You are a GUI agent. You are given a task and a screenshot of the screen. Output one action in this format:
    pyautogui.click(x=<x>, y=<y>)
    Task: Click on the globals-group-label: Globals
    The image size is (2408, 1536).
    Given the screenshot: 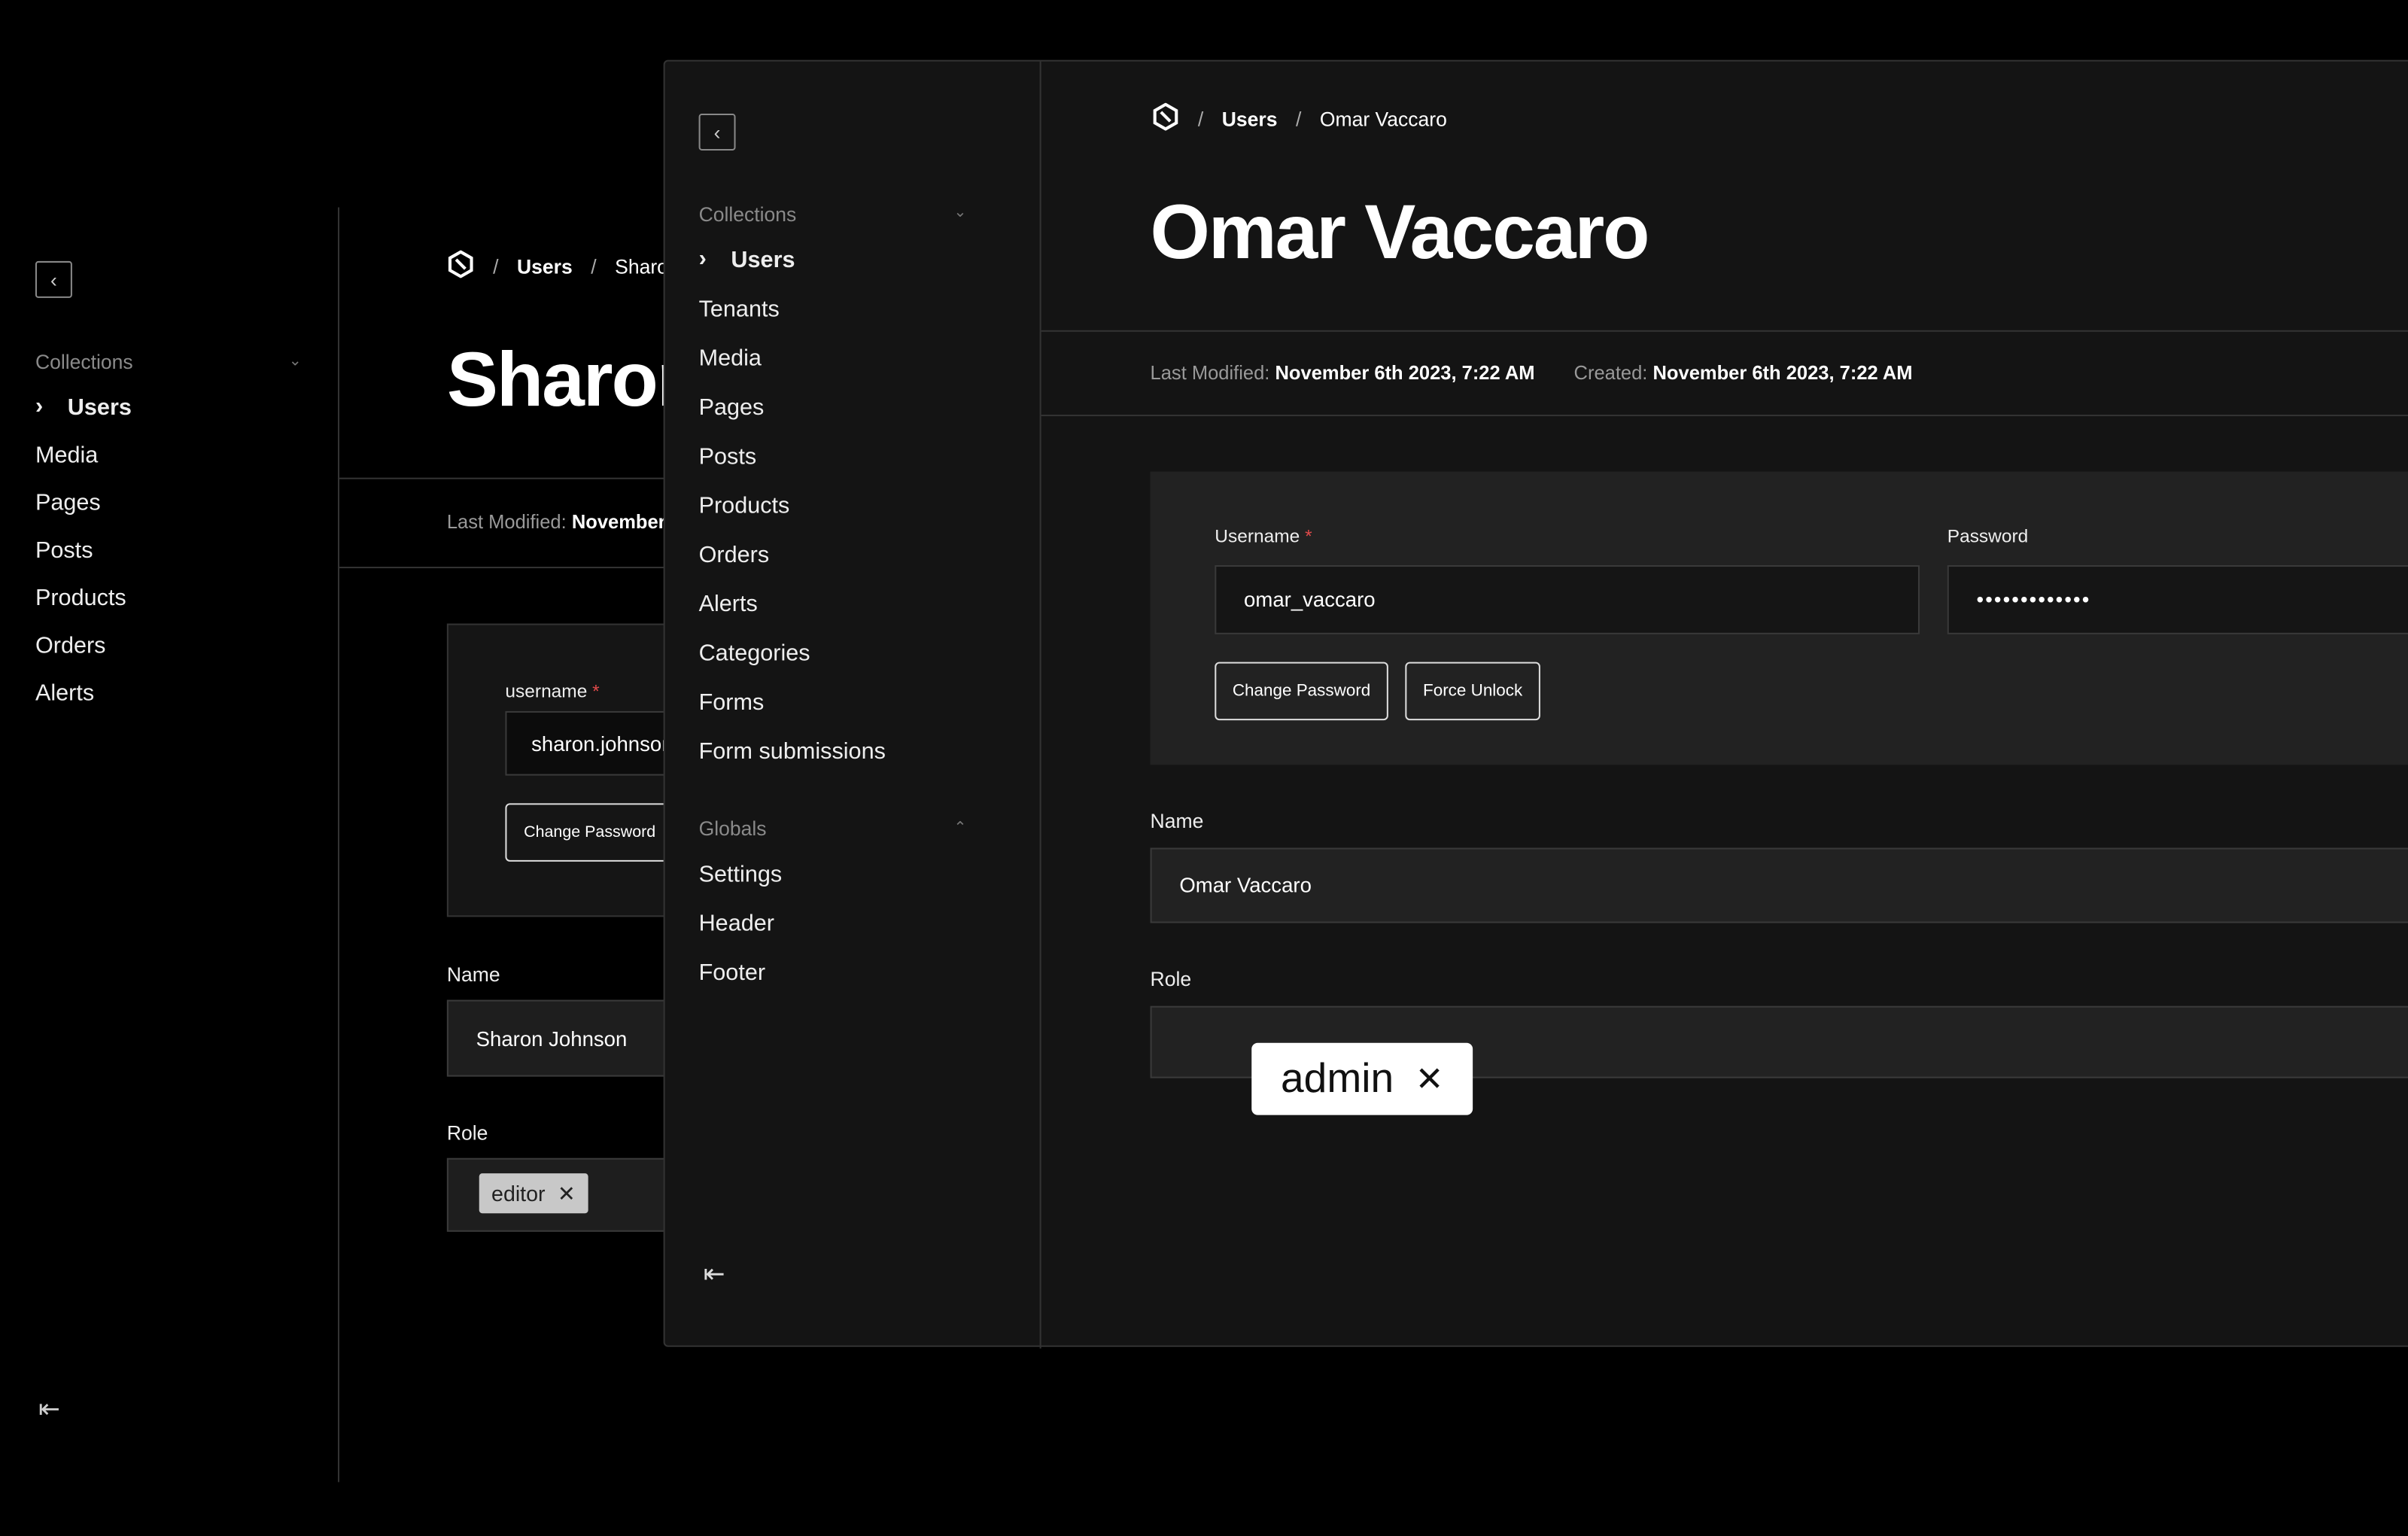 What is the action you would take?
    pyautogui.click(x=732, y=829)
    